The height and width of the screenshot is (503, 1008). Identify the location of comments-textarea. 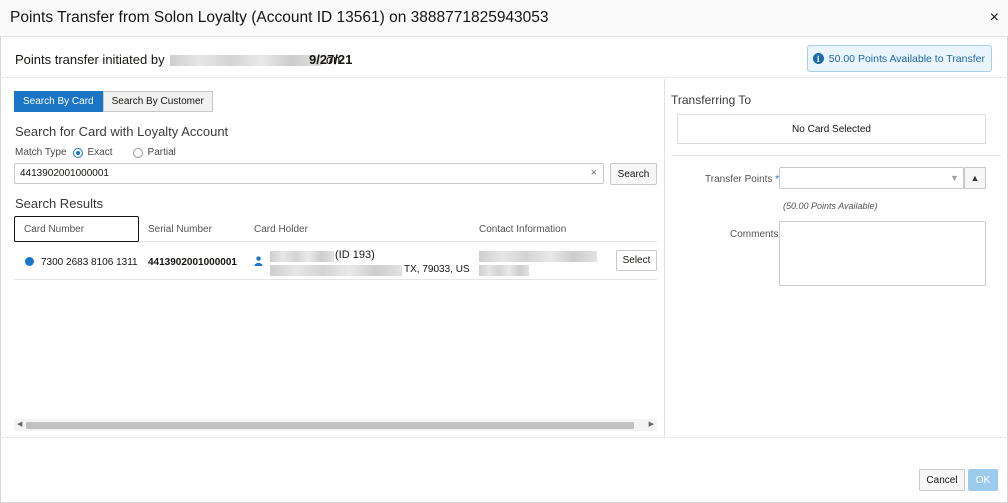
(882, 253).